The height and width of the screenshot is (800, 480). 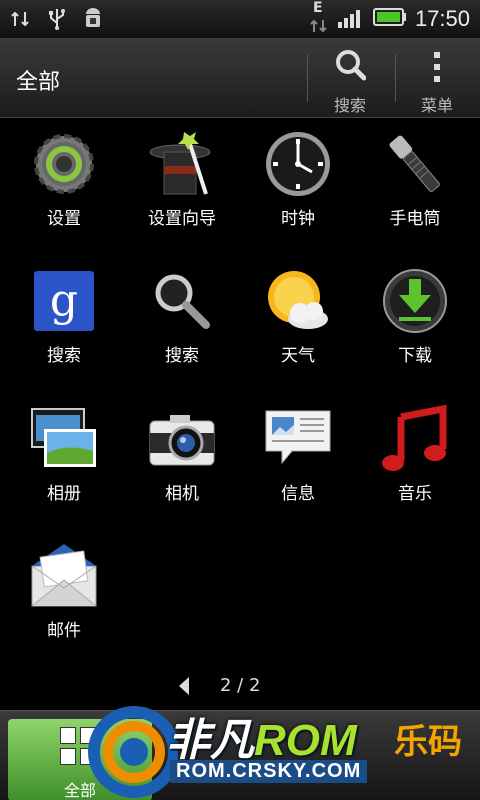 I want to click on app-settings: 设置, so click(x=64, y=183).